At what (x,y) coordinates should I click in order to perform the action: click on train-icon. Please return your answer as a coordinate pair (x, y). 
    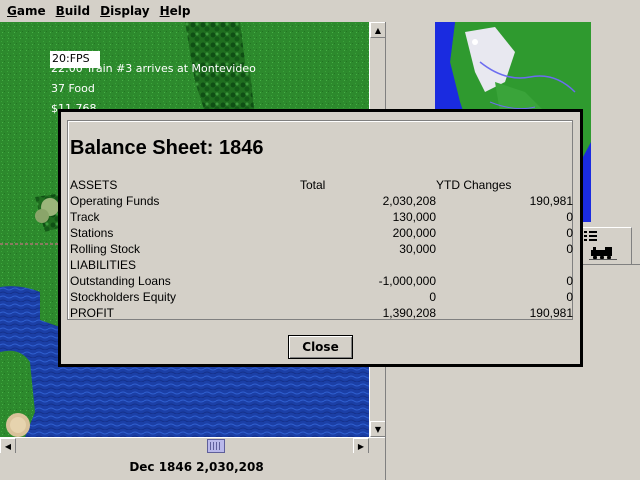
    Looking at the image, I should click on (603, 253).